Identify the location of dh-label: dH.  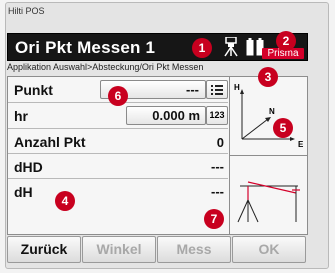
(23, 192).